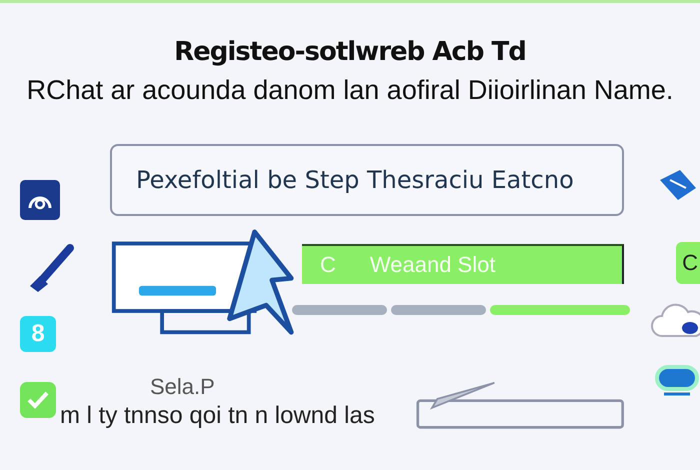  What do you see at coordinates (182, 387) in the screenshot?
I see `caption: Sela.P` at bounding box center [182, 387].